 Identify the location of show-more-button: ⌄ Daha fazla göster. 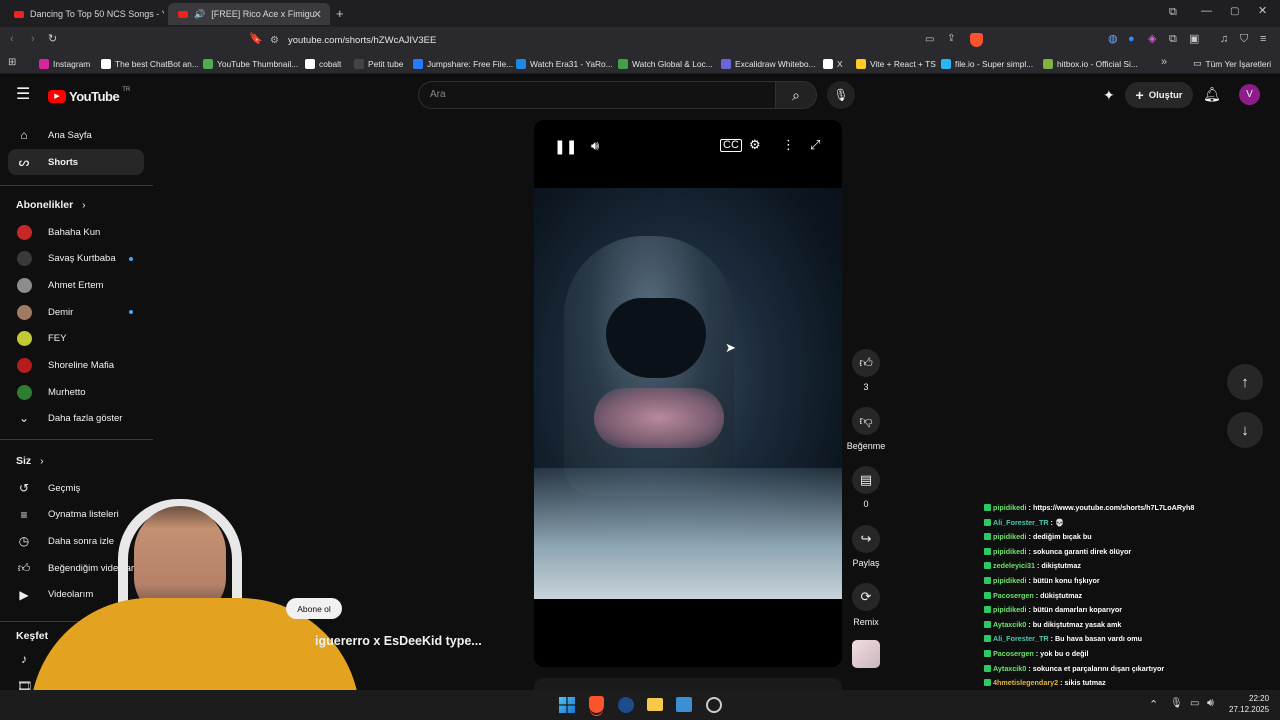
(76, 418).